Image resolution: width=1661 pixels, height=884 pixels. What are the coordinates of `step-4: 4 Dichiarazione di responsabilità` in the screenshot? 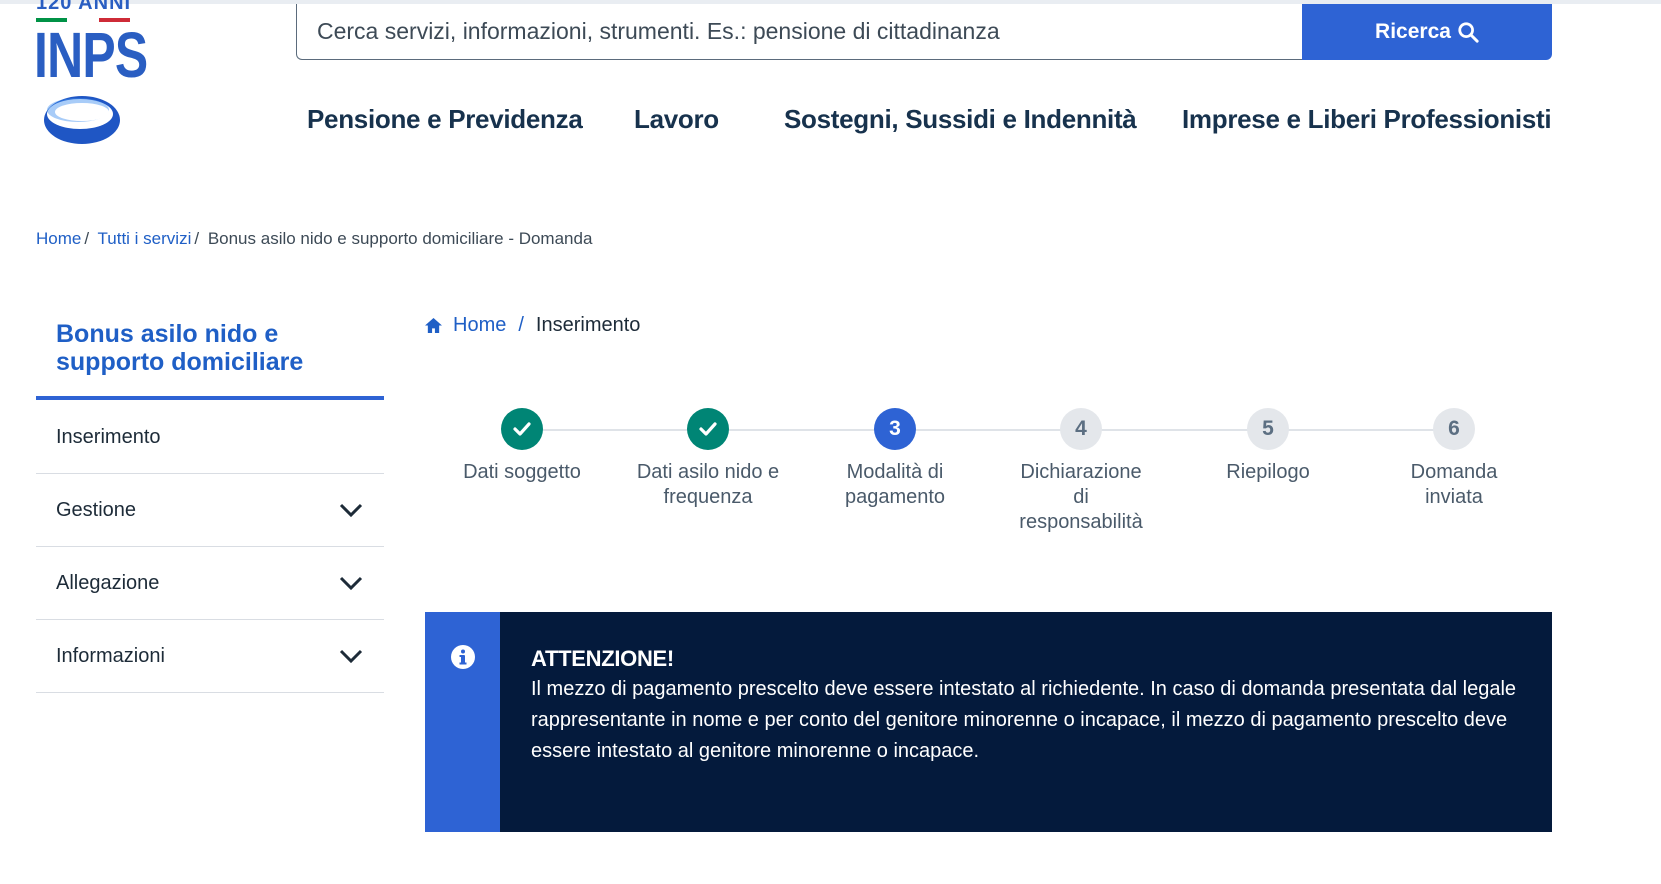 It's located at (1081, 471).